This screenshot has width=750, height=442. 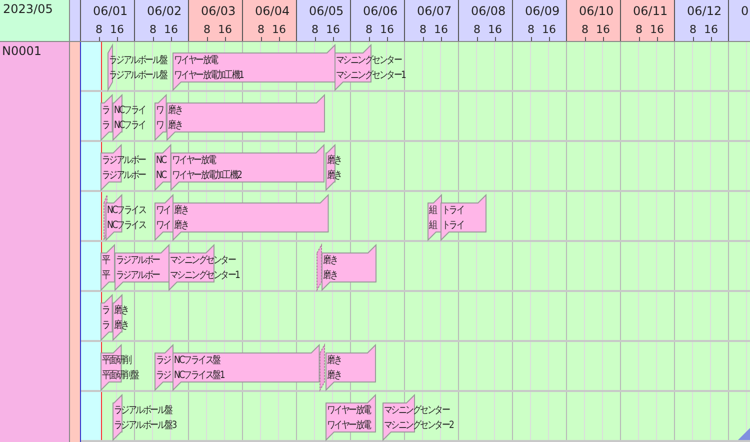 I want to click on date-label: 06/07, so click(x=434, y=11).